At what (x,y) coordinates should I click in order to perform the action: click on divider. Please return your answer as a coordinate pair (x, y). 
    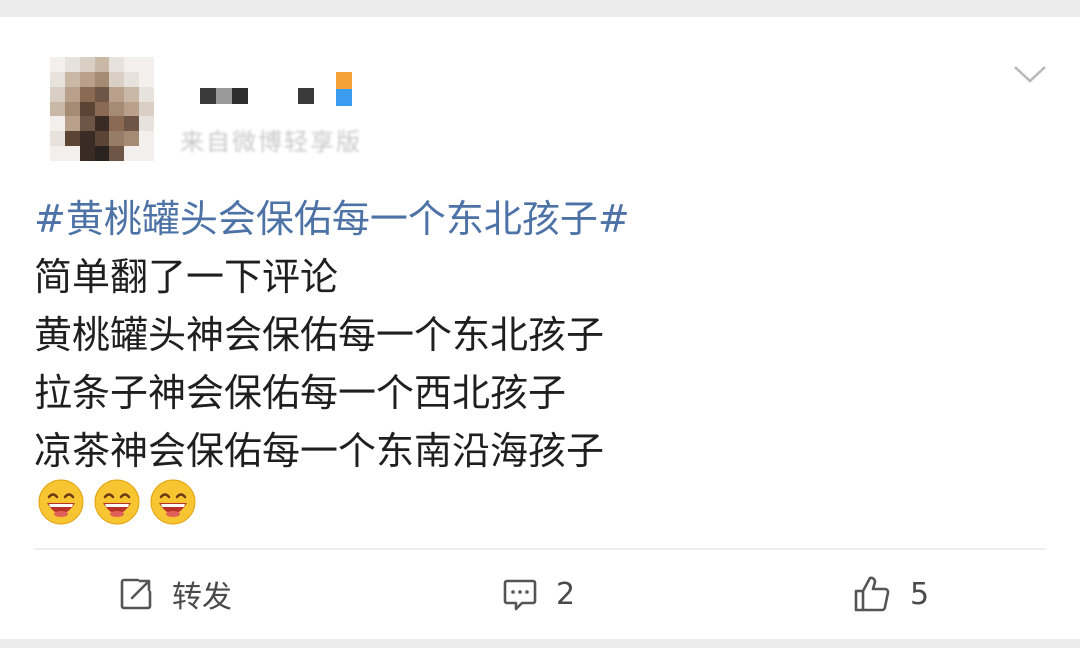
    Looking at the image, I should click on (540, 549).